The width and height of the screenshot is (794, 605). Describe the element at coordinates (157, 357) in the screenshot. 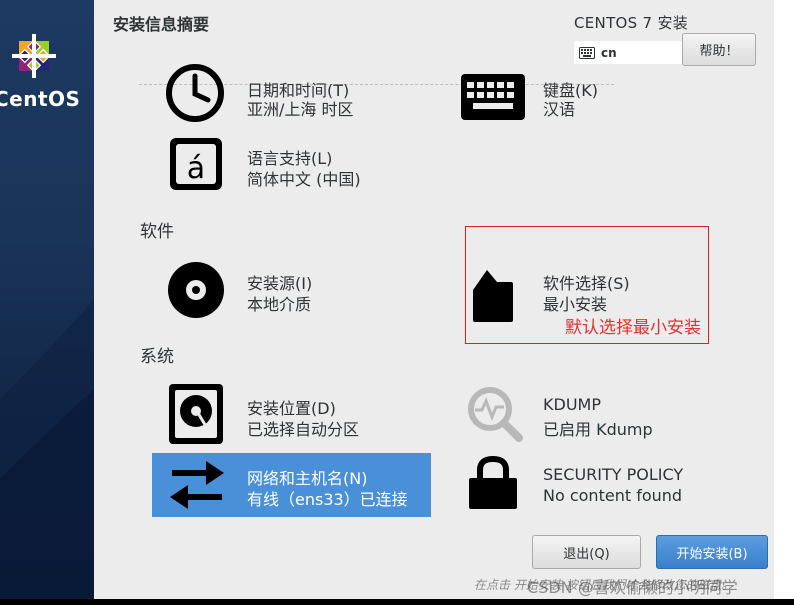

I see `section-title-system: 系统` at that location.